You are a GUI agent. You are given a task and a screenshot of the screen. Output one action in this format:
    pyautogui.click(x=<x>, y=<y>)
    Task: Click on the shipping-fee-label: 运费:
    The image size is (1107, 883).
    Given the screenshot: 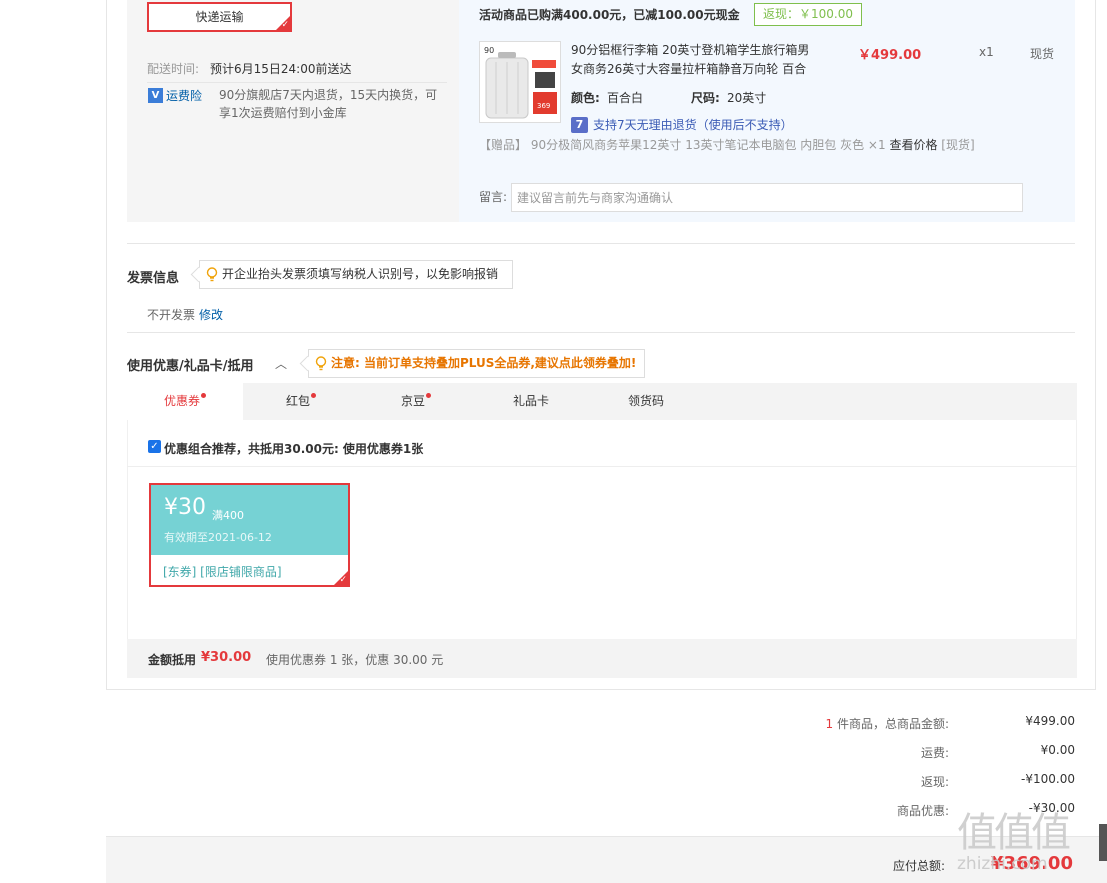 What is the action you would take?
    pyautogui.click(x=934, y=753)
    